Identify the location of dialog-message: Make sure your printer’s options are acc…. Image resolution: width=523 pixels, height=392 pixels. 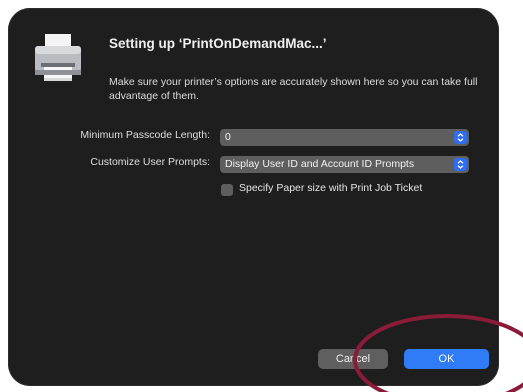
(293, 89).